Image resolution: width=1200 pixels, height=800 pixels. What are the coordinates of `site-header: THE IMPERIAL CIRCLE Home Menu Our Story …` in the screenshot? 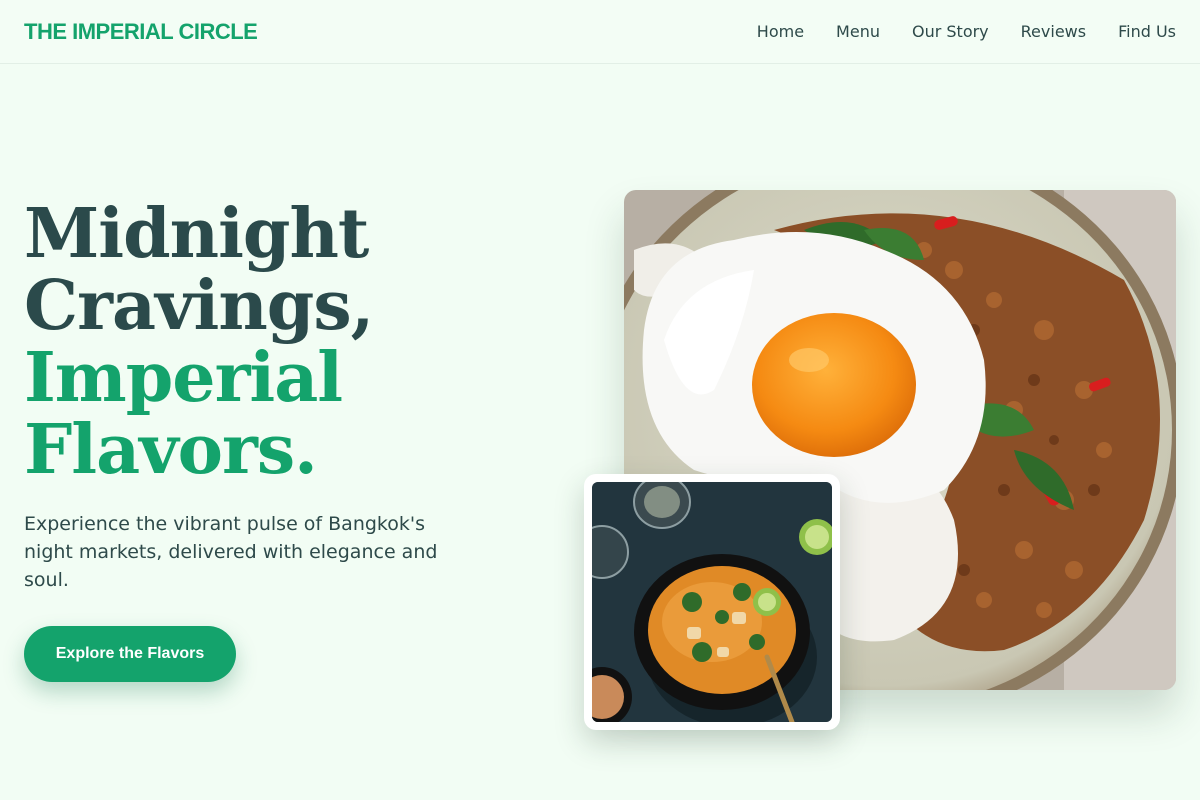 It's located at (600, 32).